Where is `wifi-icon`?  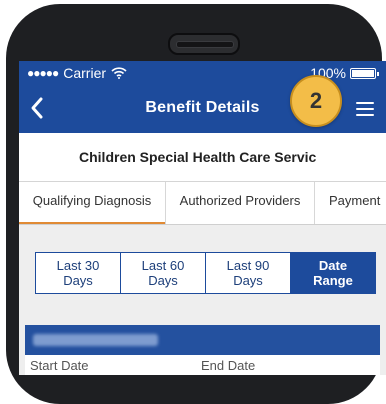 wifi-icon is located at coordinates (119, 73).